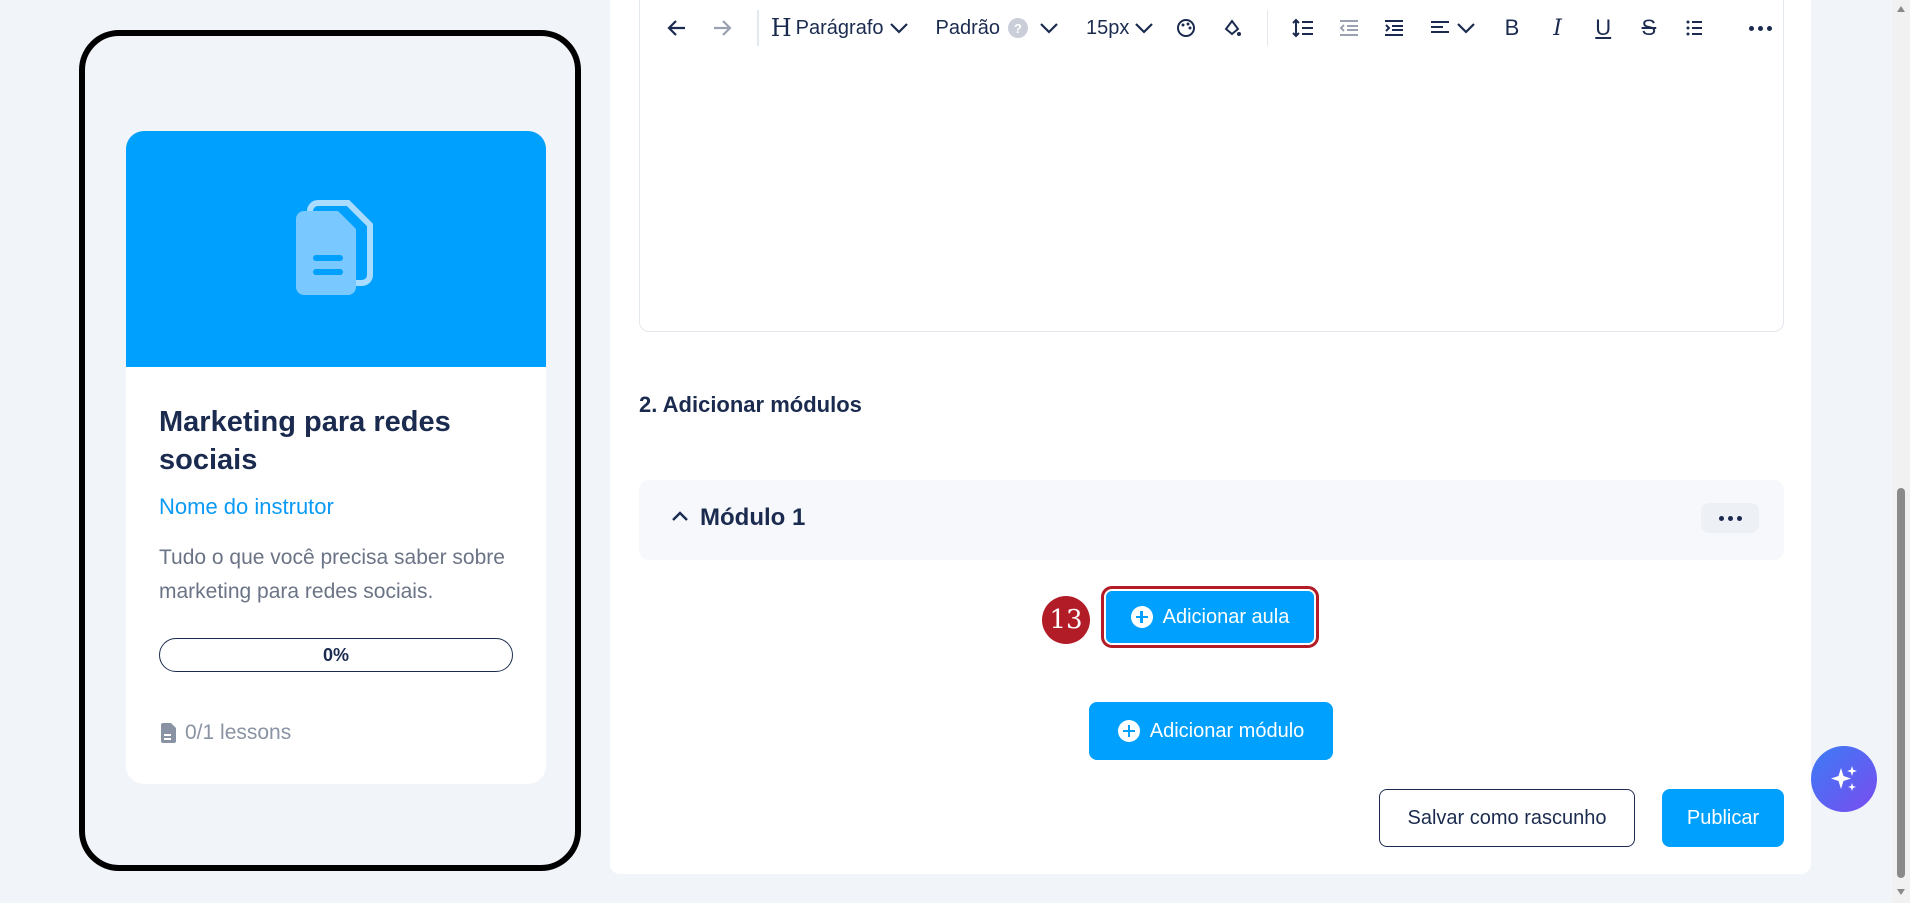 The image size is (1910, 903). Describe the element at coordinates (1901, 9) in the screenshot. I see `scroll-up-icon` at that location.